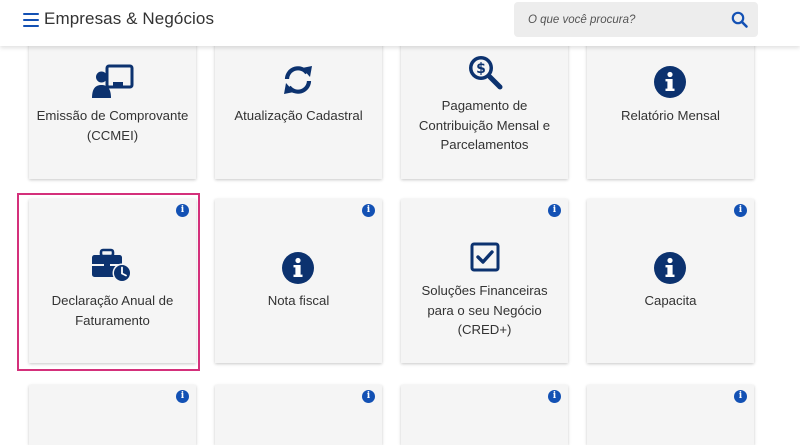 The height and width of the screenshot is (445, 800). Describe the element at coordinates (113, 84) in the screenshot. I see `user-presentation-icon` at that location.